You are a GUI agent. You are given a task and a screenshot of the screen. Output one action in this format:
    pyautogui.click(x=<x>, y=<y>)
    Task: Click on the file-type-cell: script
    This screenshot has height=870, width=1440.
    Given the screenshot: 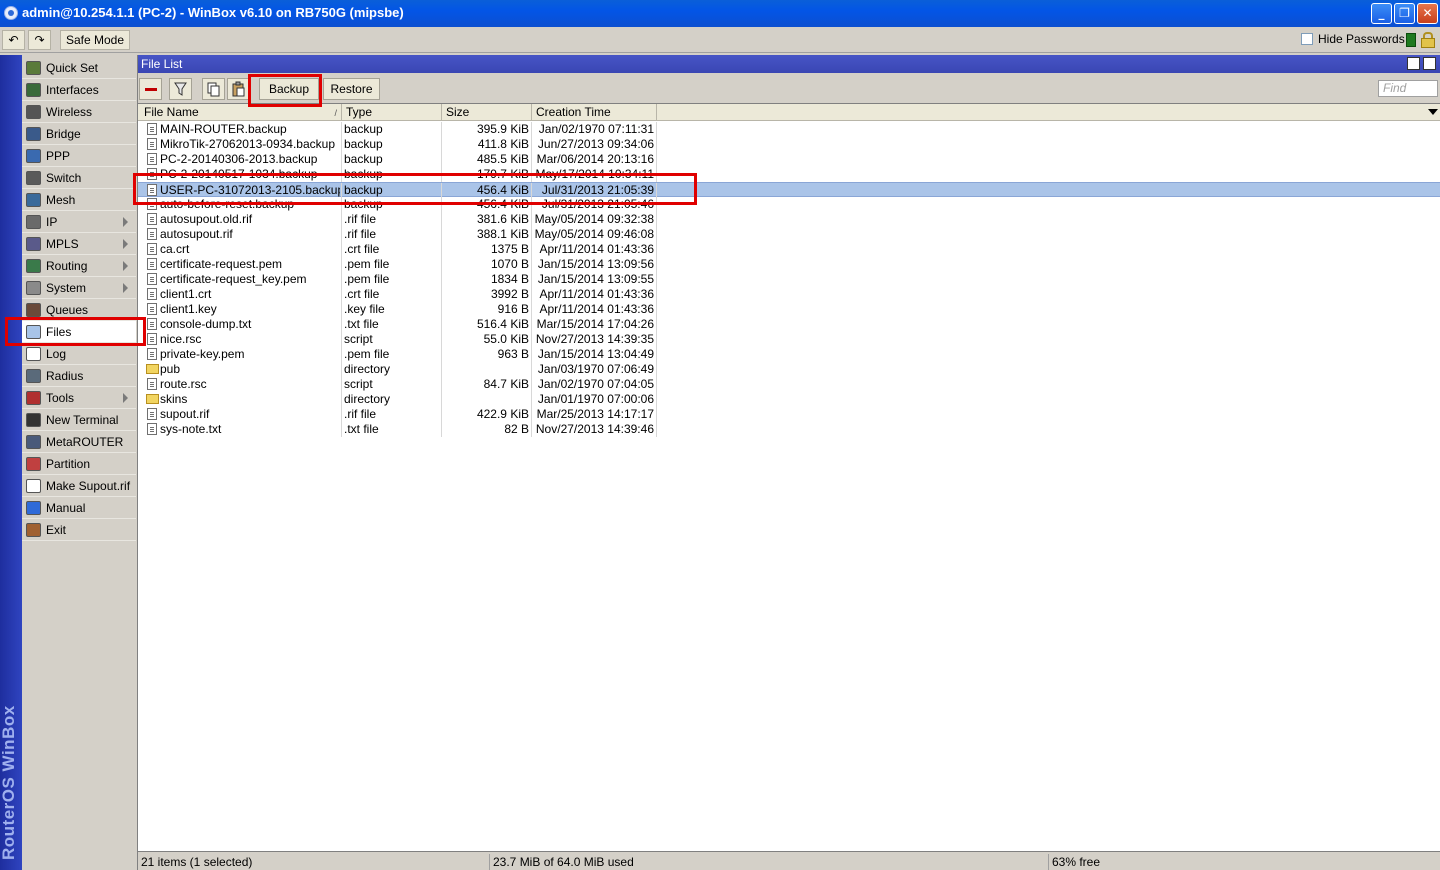 What is the action you would take?
    pyautogui.click(x=358, y=339)
    